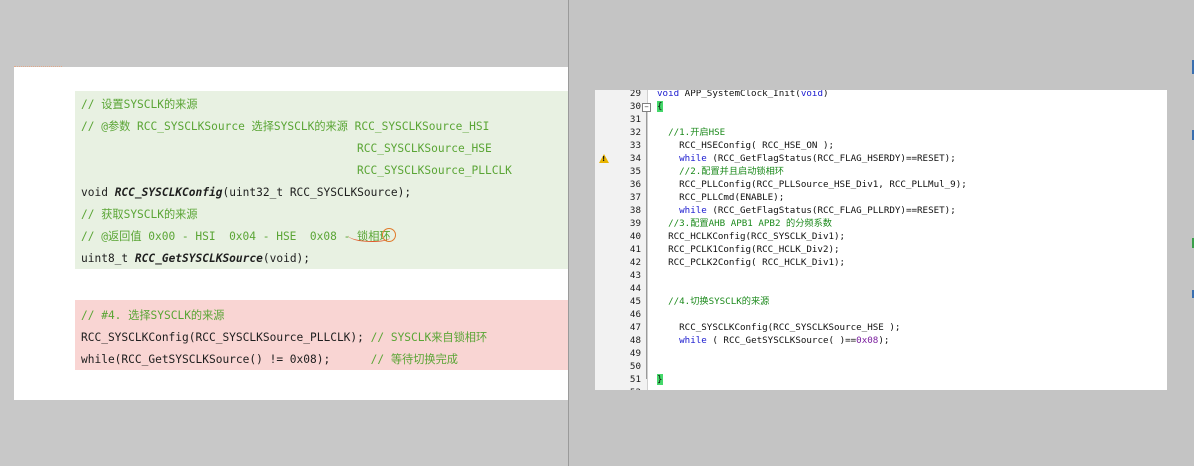 The width and height of the screenshot is (1194, 466). Describe the element at coordinates (744, 223) in the screenshot. I see `code-text: //3.配置AHB APB1 APB2 的分频系数` at that location.